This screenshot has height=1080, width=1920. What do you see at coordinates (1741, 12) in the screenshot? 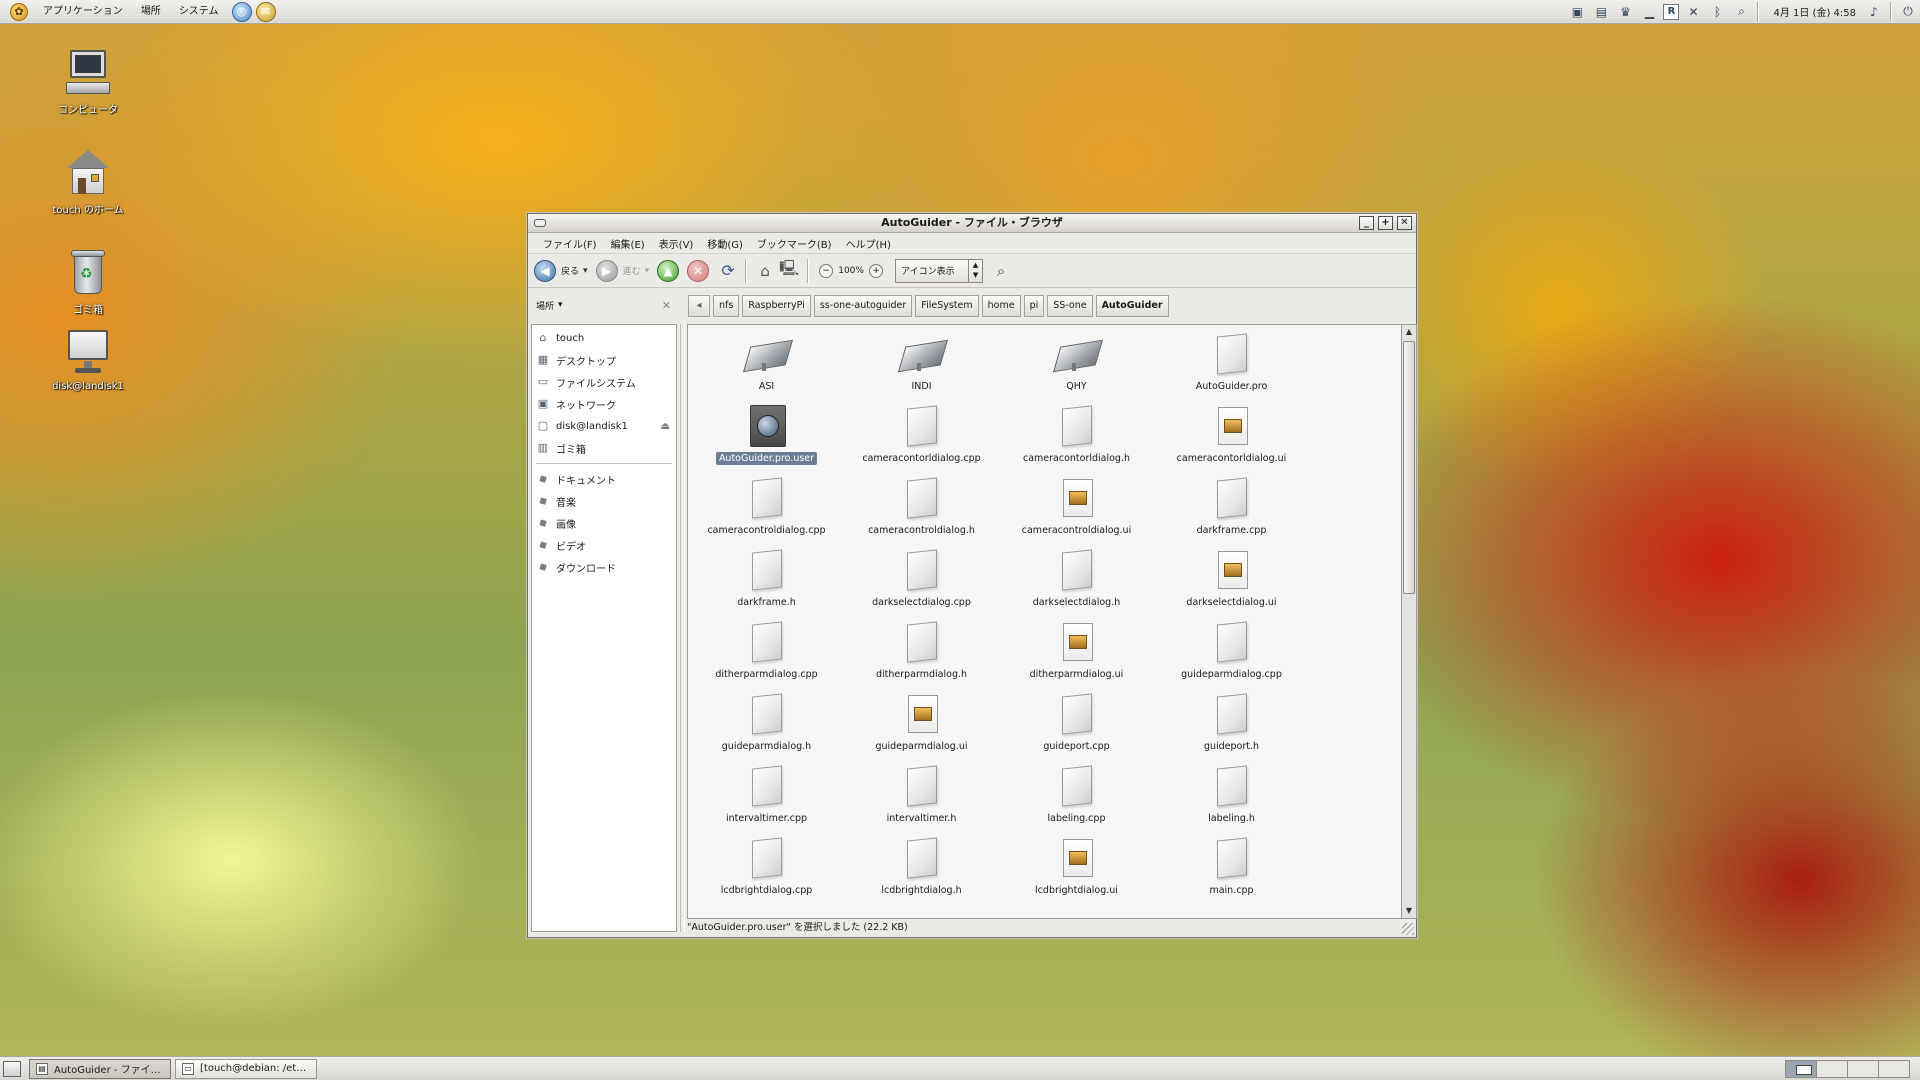
I see `search-icon: ⌕` at bounding box center [1741, 12].